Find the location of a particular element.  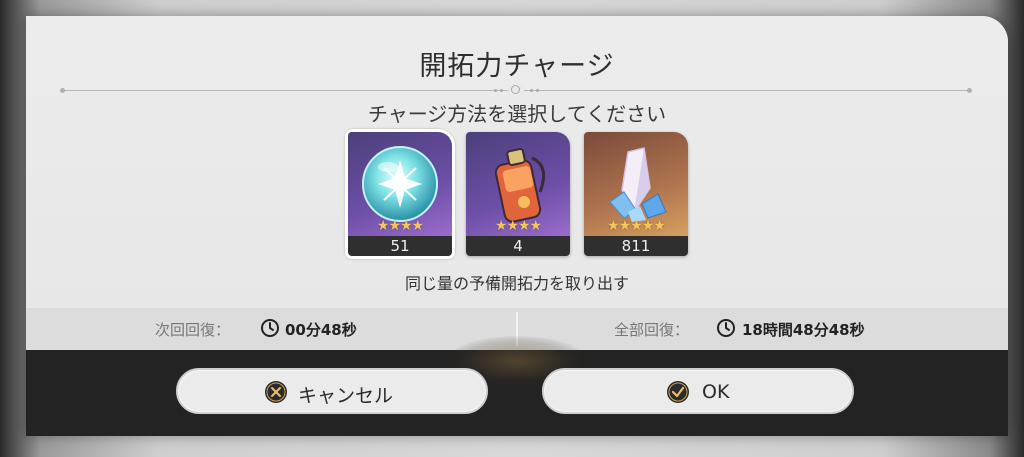

ok-label: OK is located at coordinates (716, 392).